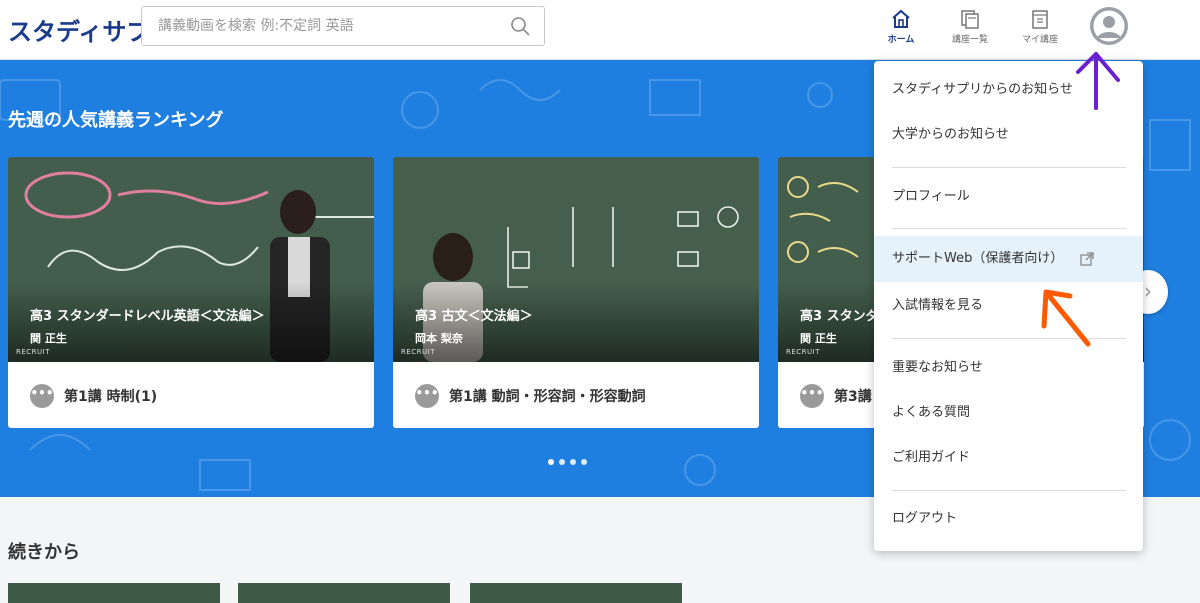 This screenshot has height=603, width=1200. Describe the element at coordinates (1040, 19) in the screenshot. I see `my-course-icon` at that location.